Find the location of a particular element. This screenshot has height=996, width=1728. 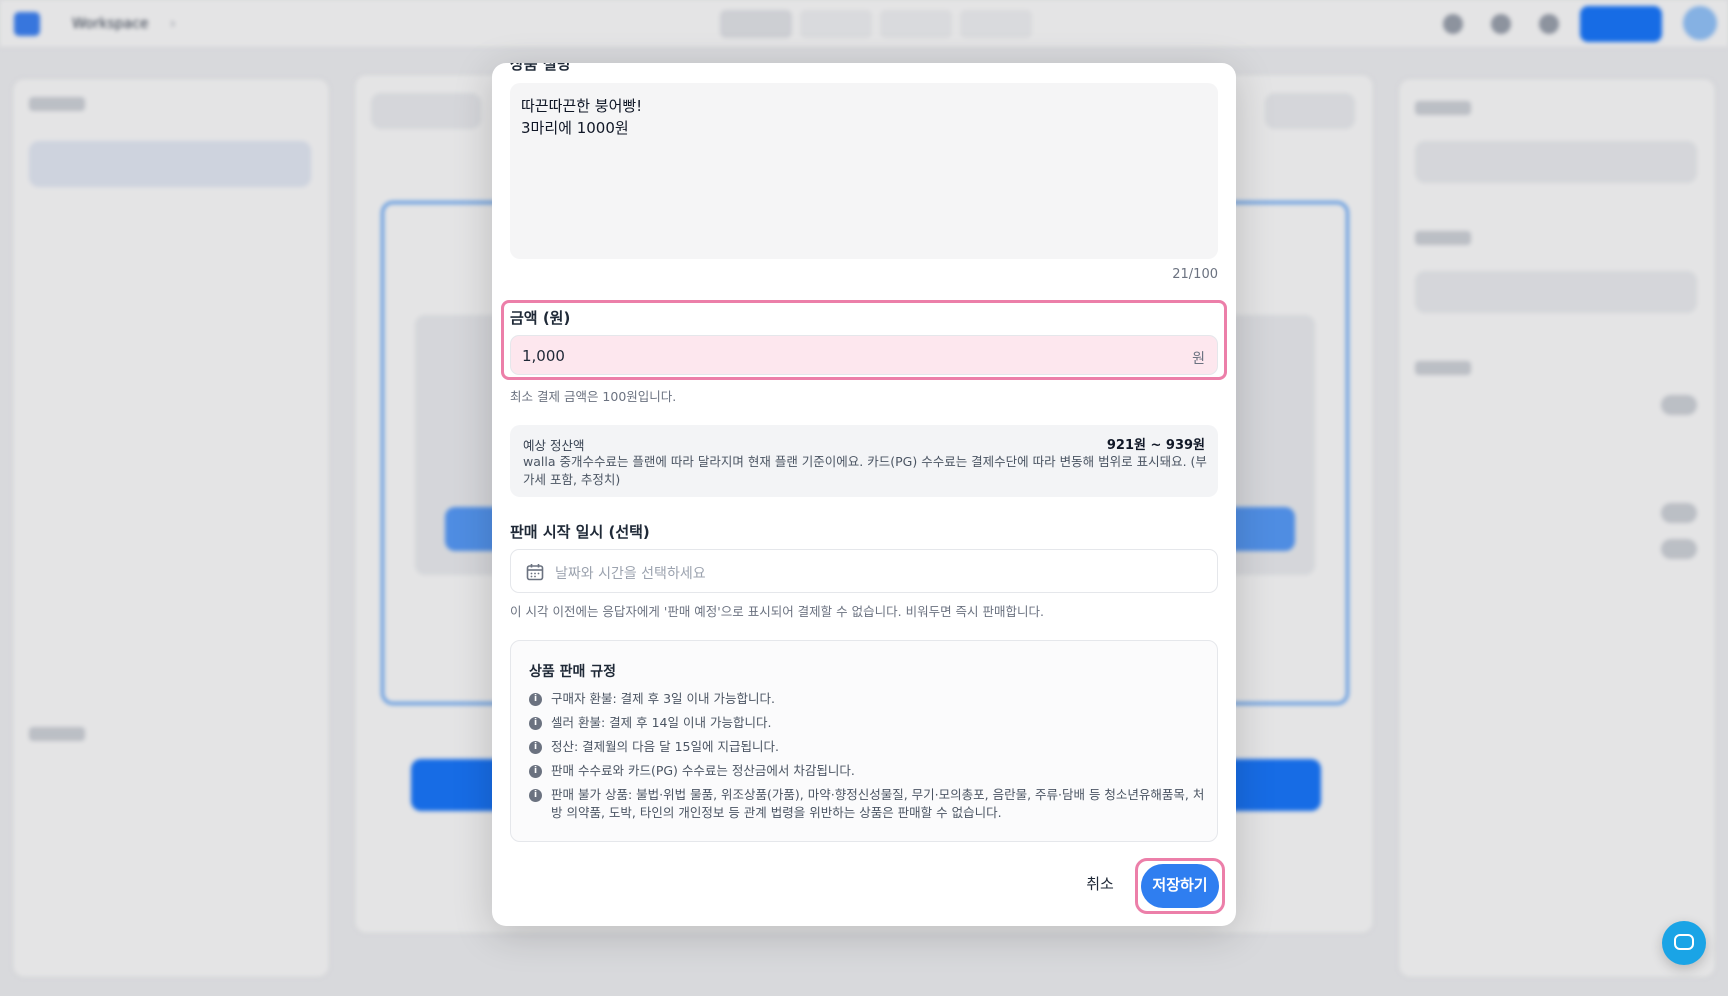

price-value: 1,000 is located at coordinates (543, 356).